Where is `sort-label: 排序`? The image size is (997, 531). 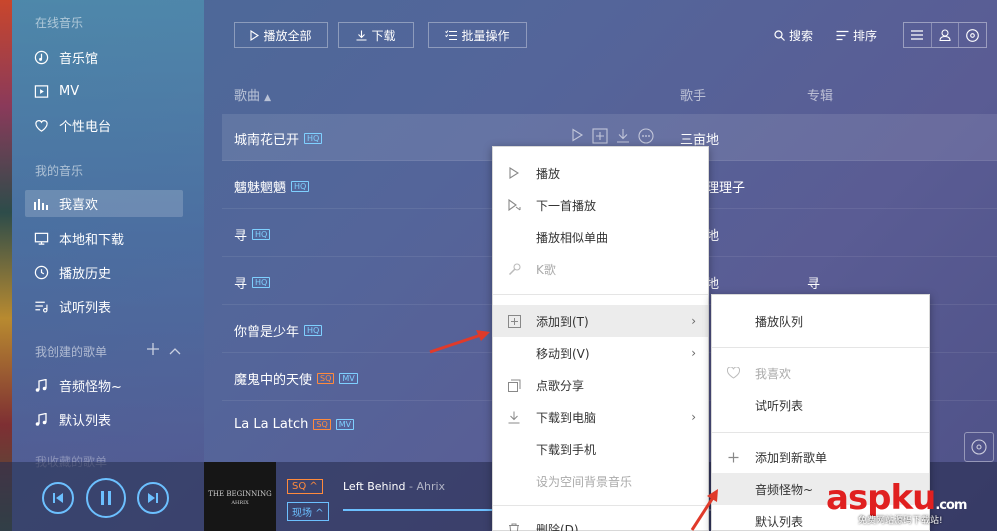 sort-label: 排序 is located at coordinates (865, 36).